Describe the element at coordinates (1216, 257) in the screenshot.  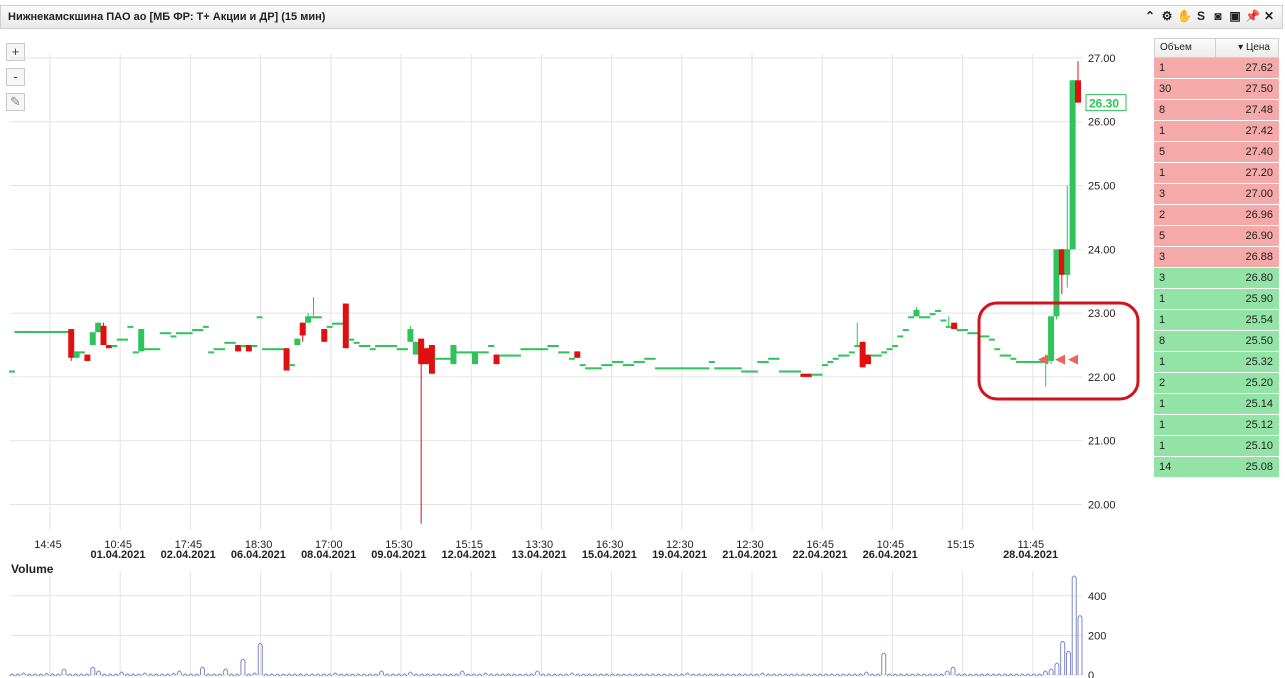
I see `ask-row: 3 26.88` at that location.